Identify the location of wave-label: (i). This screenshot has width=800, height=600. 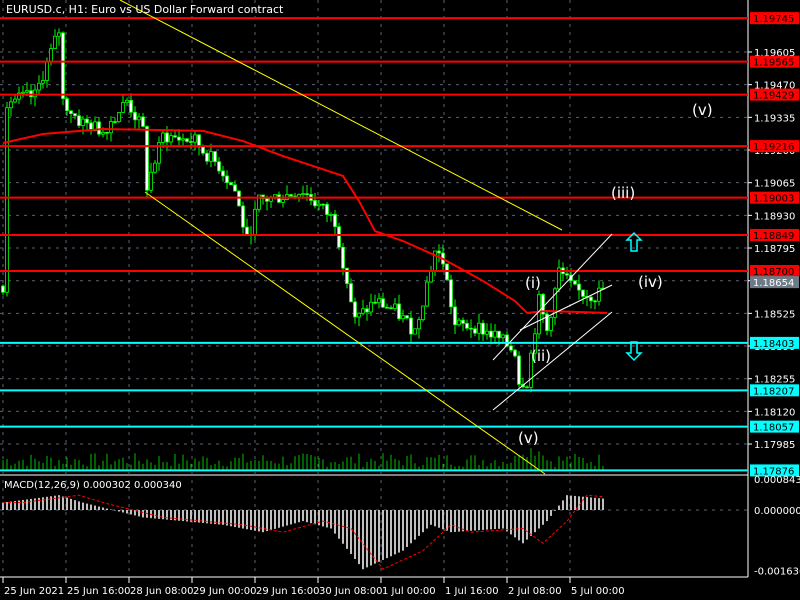
(533, 283).